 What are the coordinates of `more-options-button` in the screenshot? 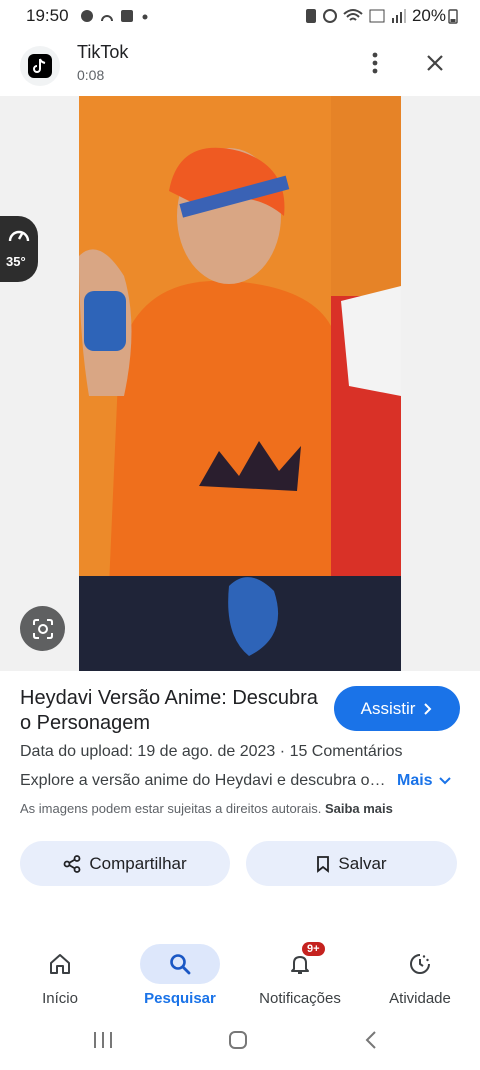 It's located at (375, 63).